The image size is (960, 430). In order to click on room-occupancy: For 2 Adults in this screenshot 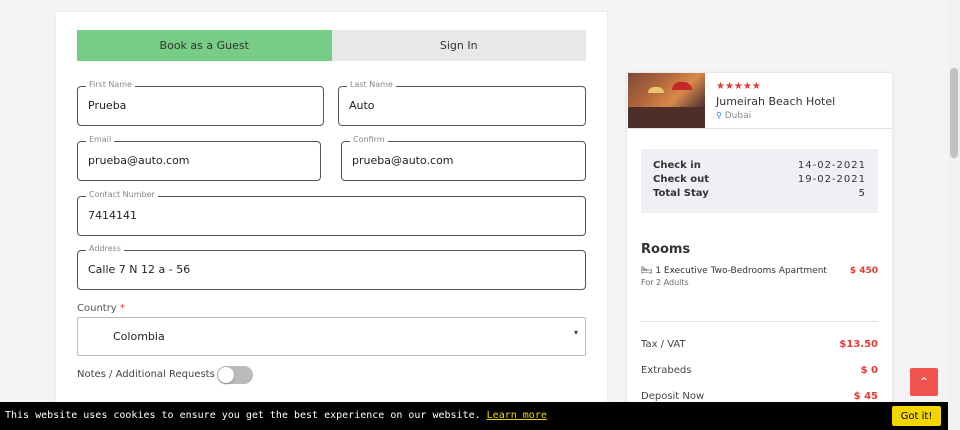, I will do `click(665, 282)`.